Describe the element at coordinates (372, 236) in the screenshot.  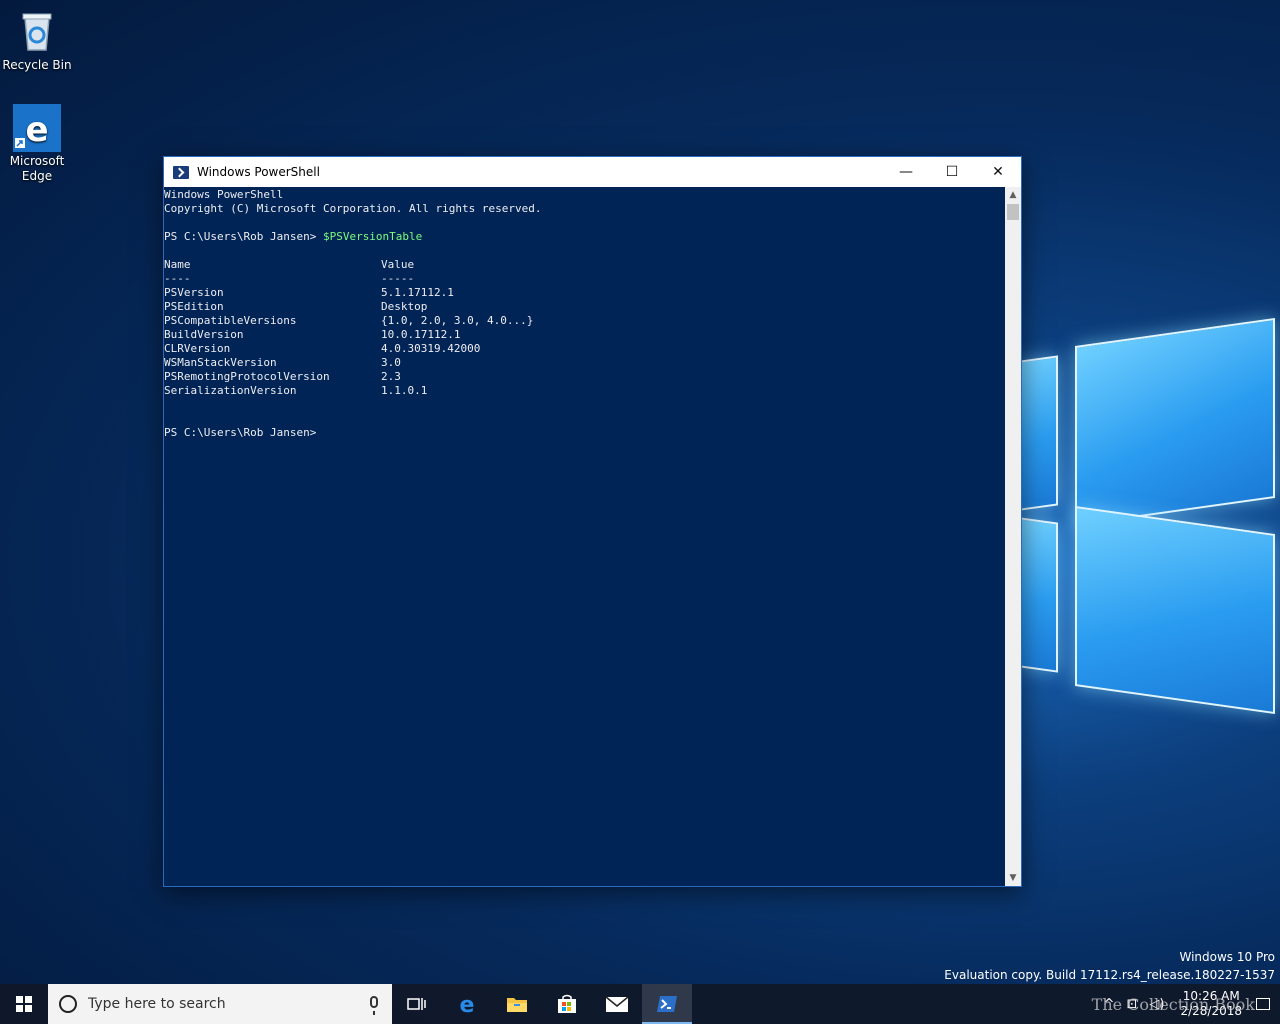
I see `console-command: $PSVersionTable` at that location.